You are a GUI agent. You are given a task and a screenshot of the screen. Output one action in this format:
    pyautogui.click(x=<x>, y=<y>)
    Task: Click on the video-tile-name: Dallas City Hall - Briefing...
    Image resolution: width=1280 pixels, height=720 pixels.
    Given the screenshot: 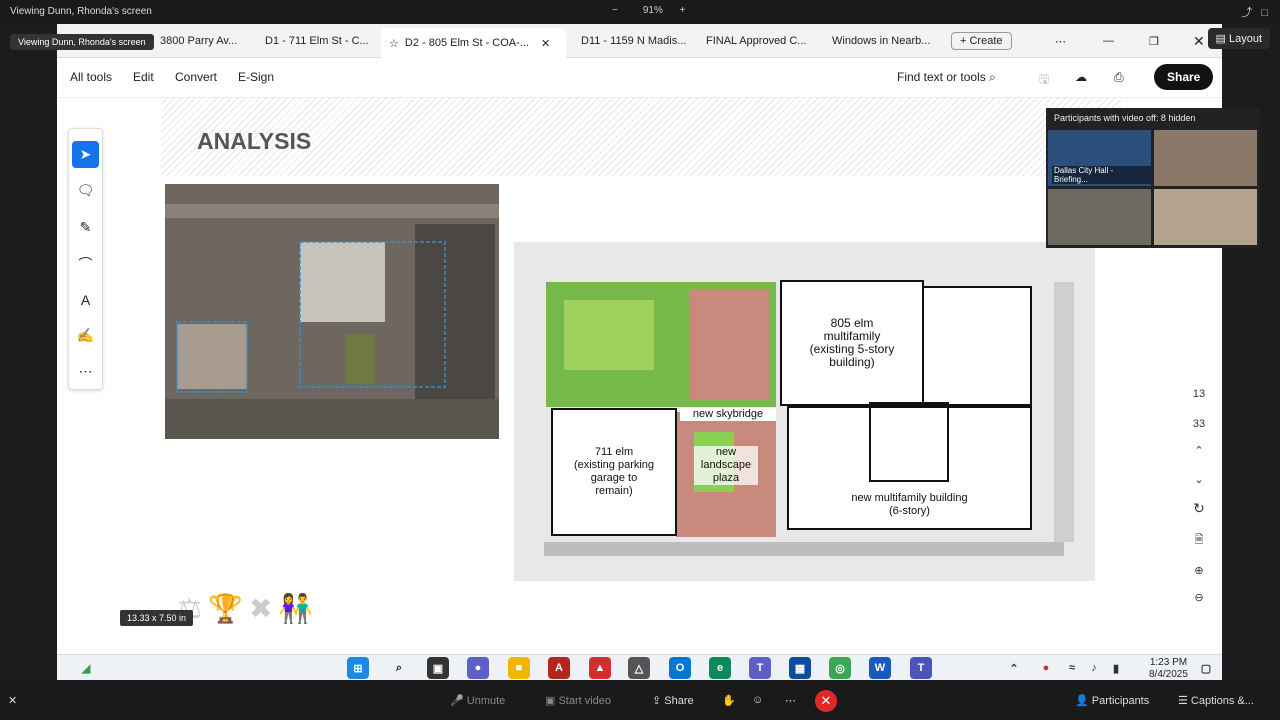 What is the action you would take?
    pyautogui.click(x=1101, y=175)
    